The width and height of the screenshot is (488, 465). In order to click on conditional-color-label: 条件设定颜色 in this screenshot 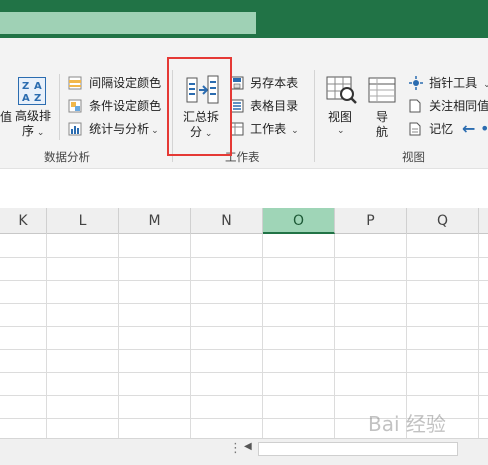, I will do `click(125, 106)`.